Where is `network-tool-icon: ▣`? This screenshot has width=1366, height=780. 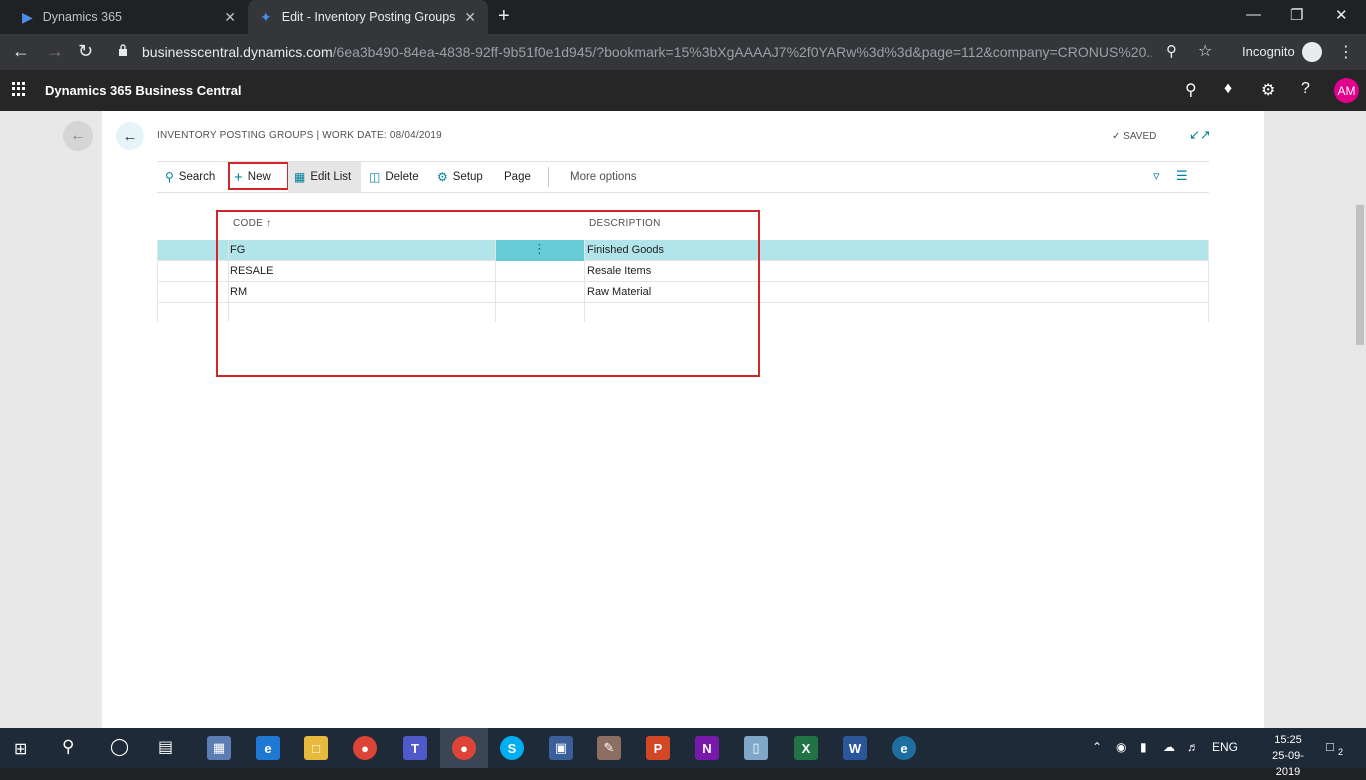
network-tool-icon: ▣ is located at coordinates (561, 748).